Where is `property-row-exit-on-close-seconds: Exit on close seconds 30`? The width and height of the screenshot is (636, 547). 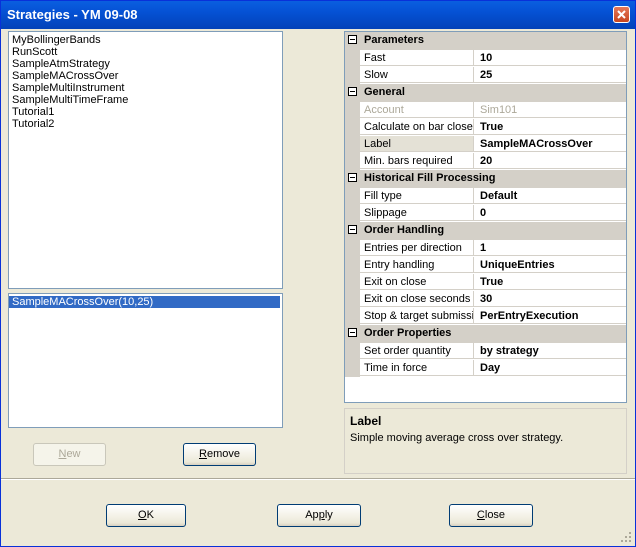
property-row-exit-on-close-seconds: Exit on close seconds 30 is located at coordinates (485, 299).